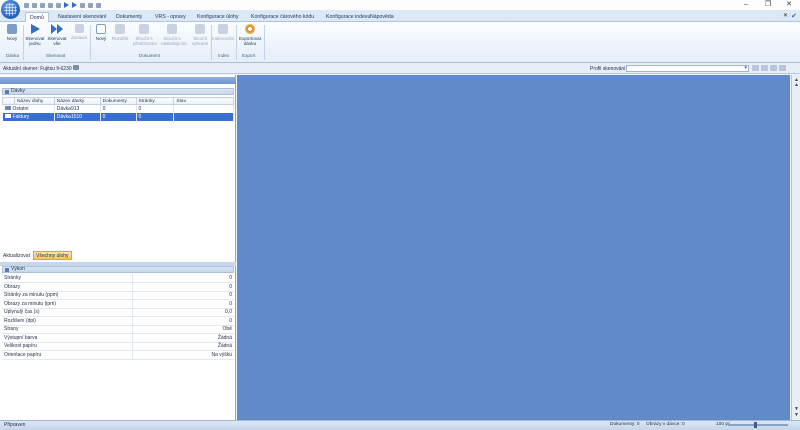 The height and width of the screenshot is (430, 800). I want to click on zoom-slider-handle, so click(755, 425).